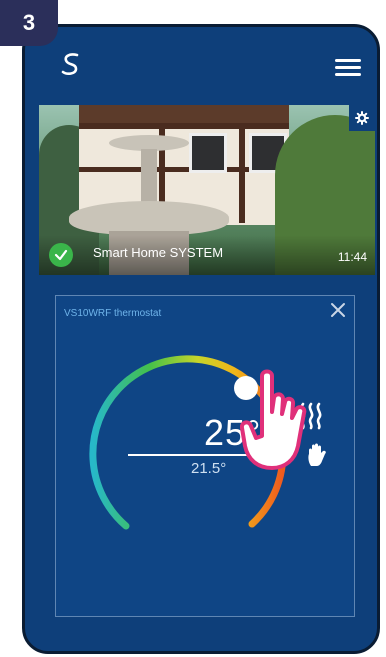 The width and height of the screenshot is (386, 657). Describe the element at coordinates (352, 257) in the screenshot. I see `camera-time: 11:44` at that location.